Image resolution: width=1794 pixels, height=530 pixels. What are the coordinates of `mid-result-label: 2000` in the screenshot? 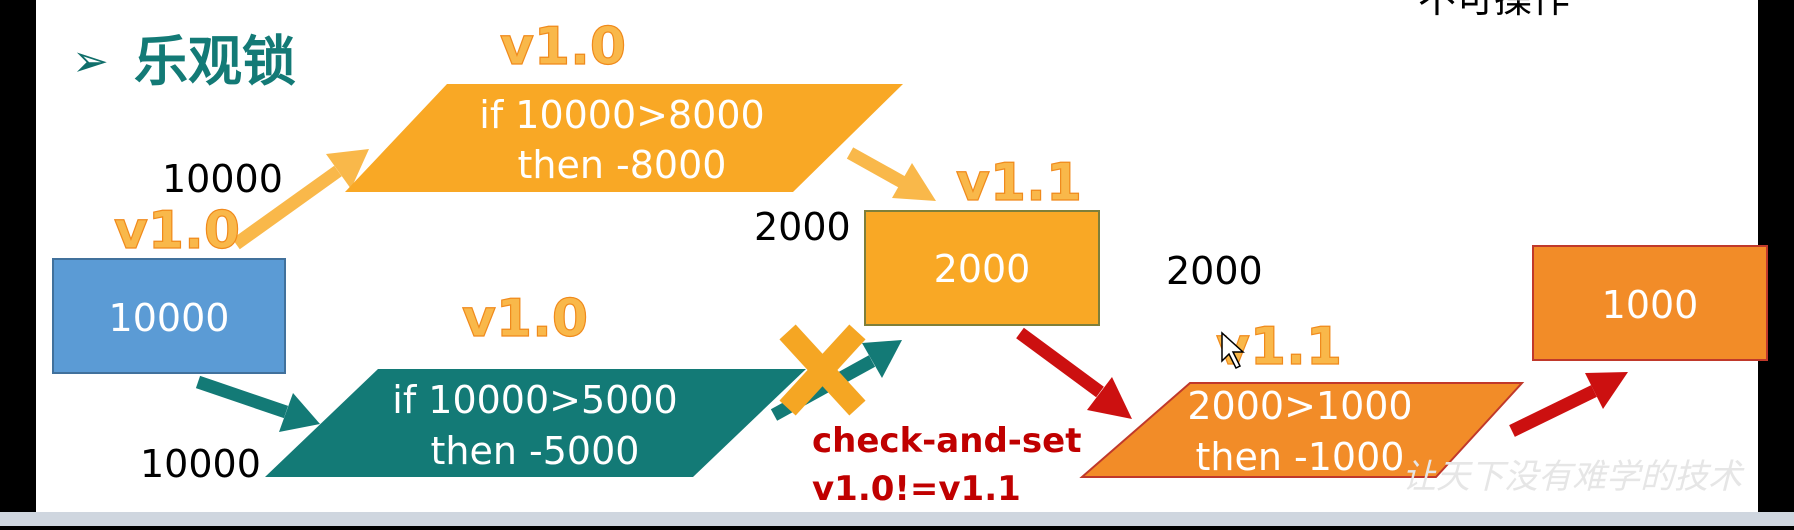 It's located at (802, 227).